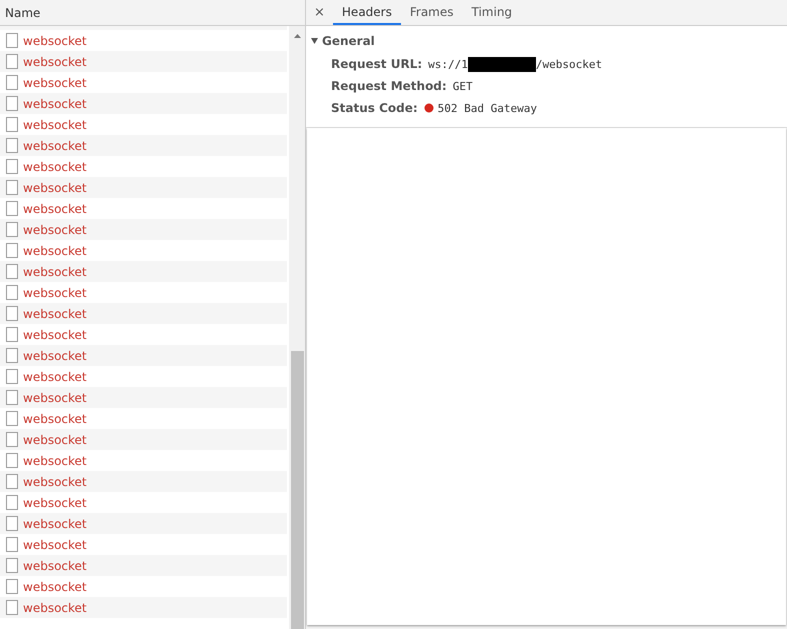 The width and height of the screenshot is (787, 629). What do you see at coordinates (322, 12) in the screenshot?
I see `close-button: ×` at bounding box center [322, 12].